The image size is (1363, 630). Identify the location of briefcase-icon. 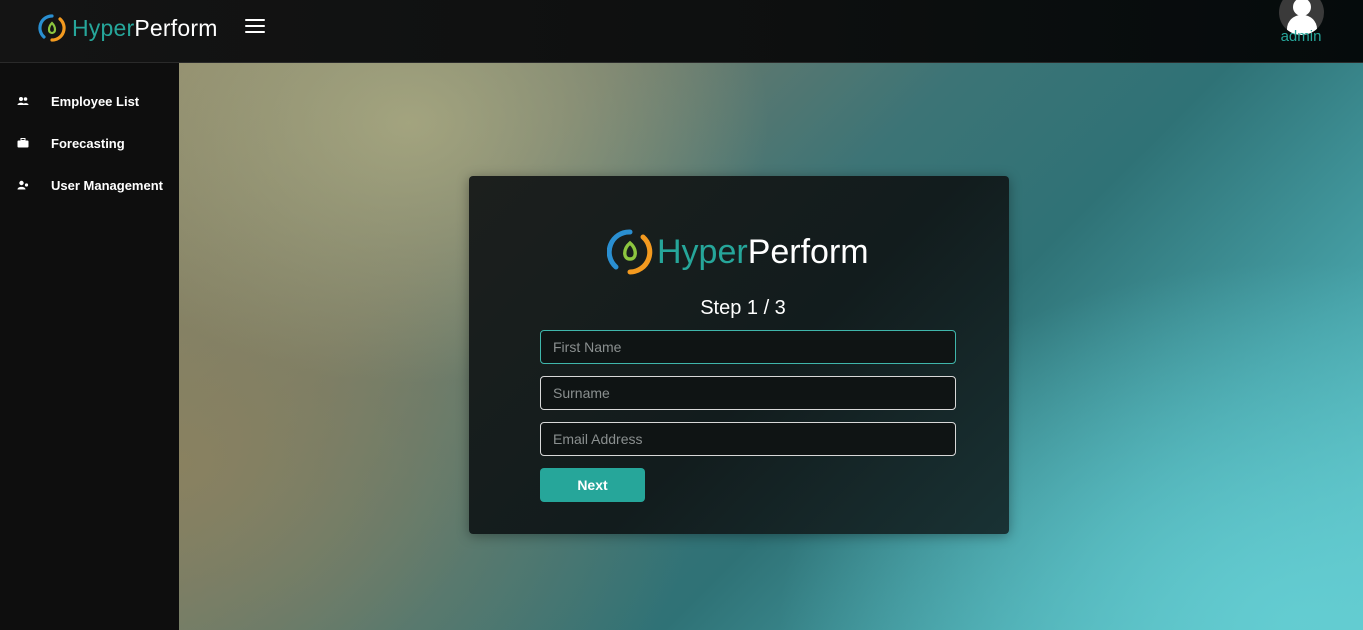
(23, 143).